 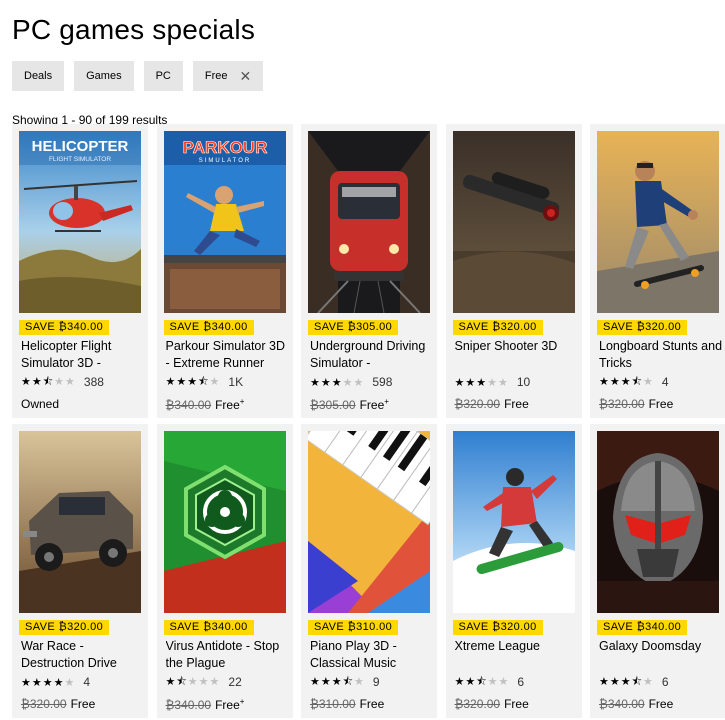 What do you see at coordinates (517, 655) in the screenshot?
I see `game-title: Xtreme League` at bounding box center [517, 655].